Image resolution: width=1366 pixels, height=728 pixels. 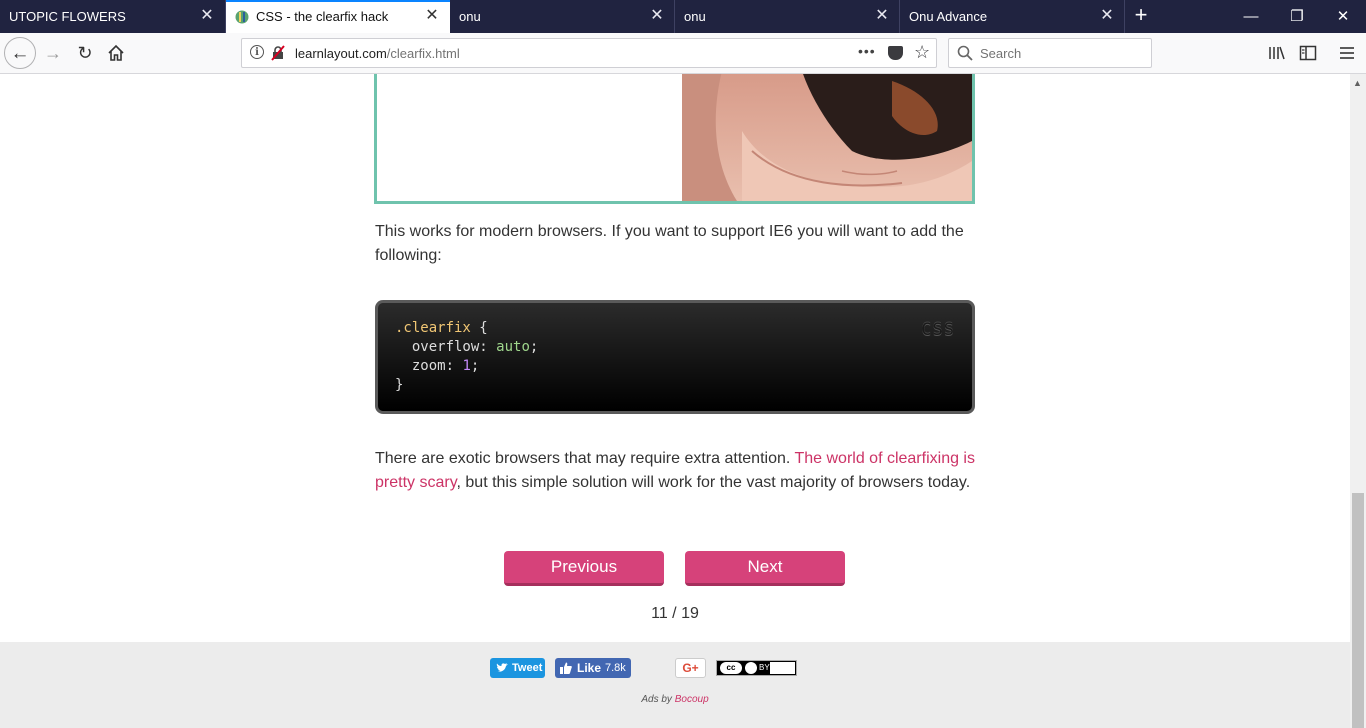 What do you see at coordinates (615, 668) in the screenshot?
I see `like-count: 7.8k` at bounding box center [615, 668].